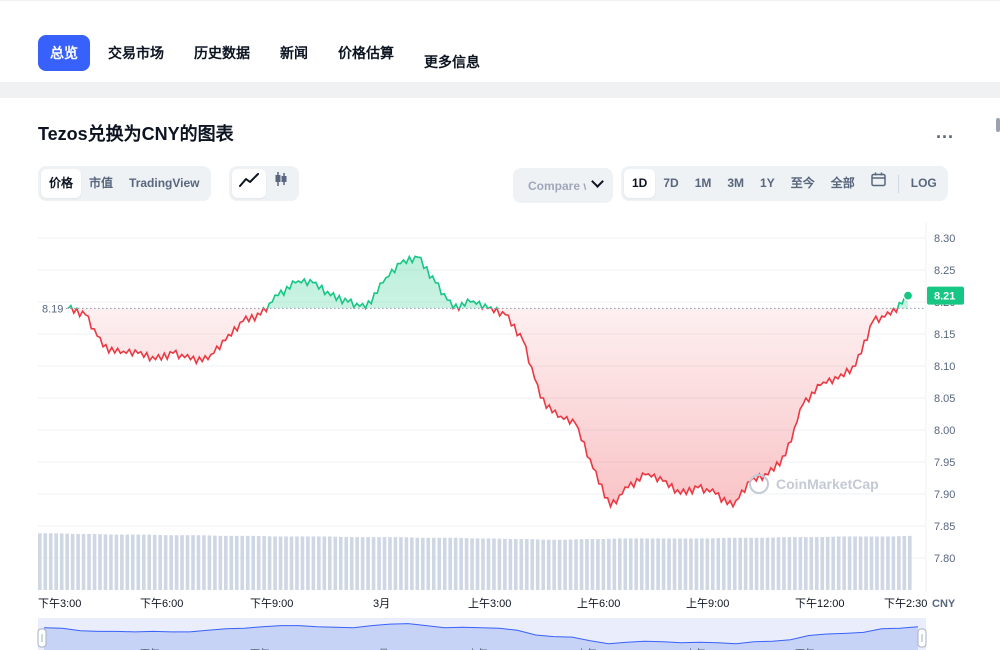 The width and height of the screenshot is (1000, 650). I want to click on volume-bars, so click(475, 561).